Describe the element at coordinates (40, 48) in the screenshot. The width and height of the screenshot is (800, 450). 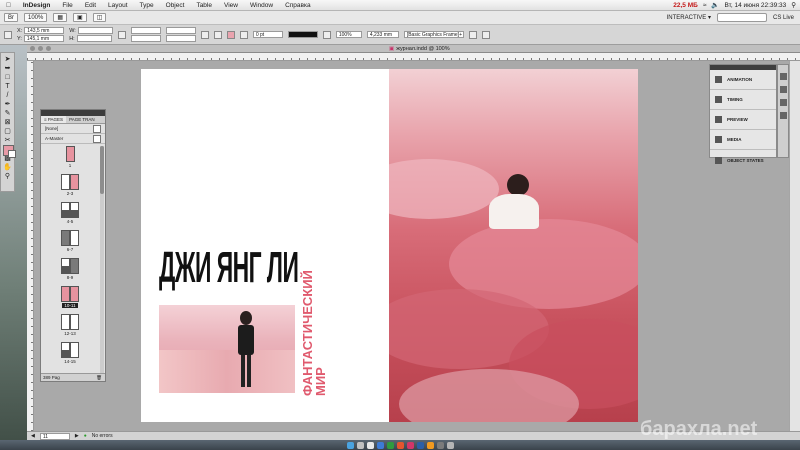
I see `minimize-window-icon` at that location.